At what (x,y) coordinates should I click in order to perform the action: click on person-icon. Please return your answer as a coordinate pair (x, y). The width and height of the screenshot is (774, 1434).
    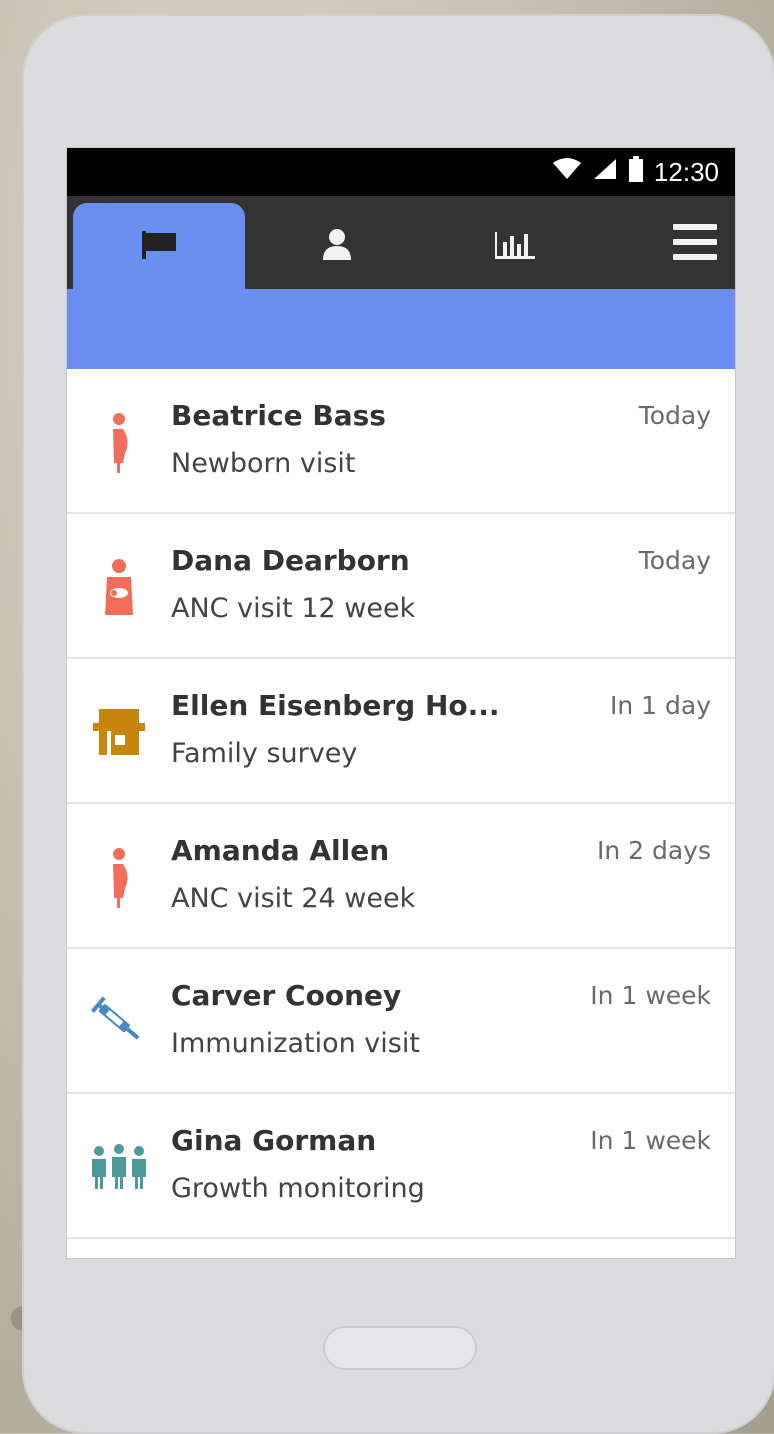
    Looking at the image, I should click on (337, 246).